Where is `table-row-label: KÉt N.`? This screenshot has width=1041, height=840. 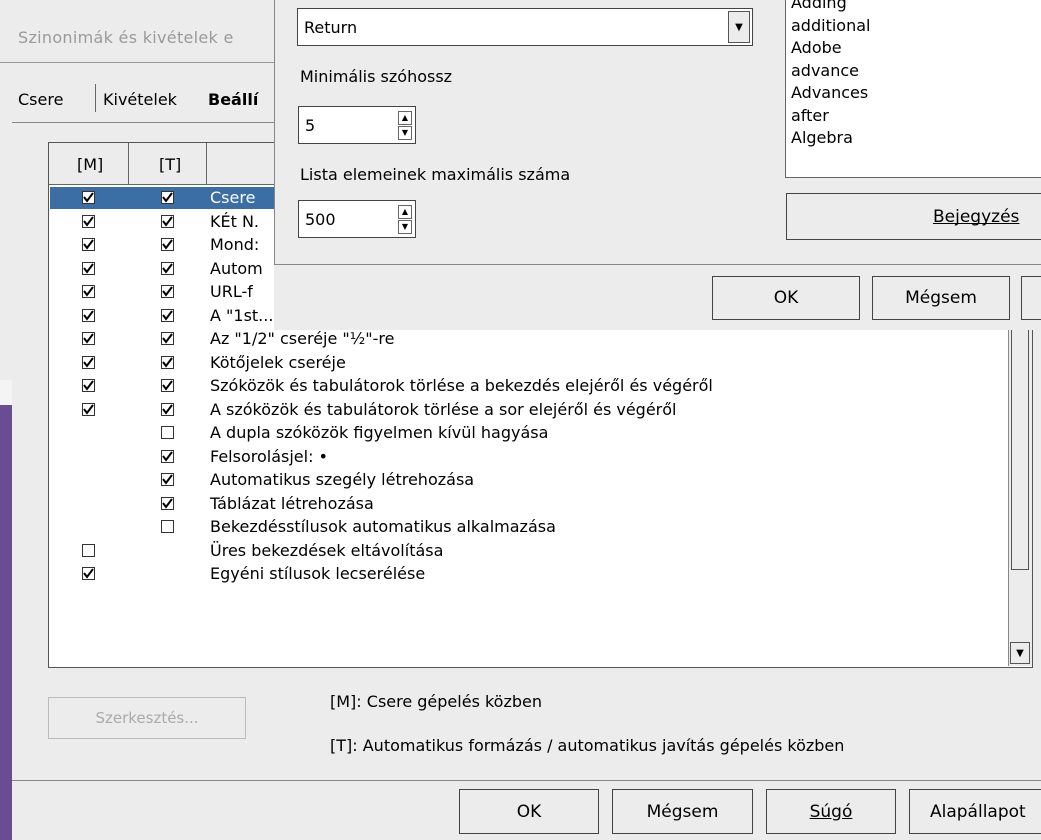 table-row-label: KÉt N. is located at coordinates (234, 222).